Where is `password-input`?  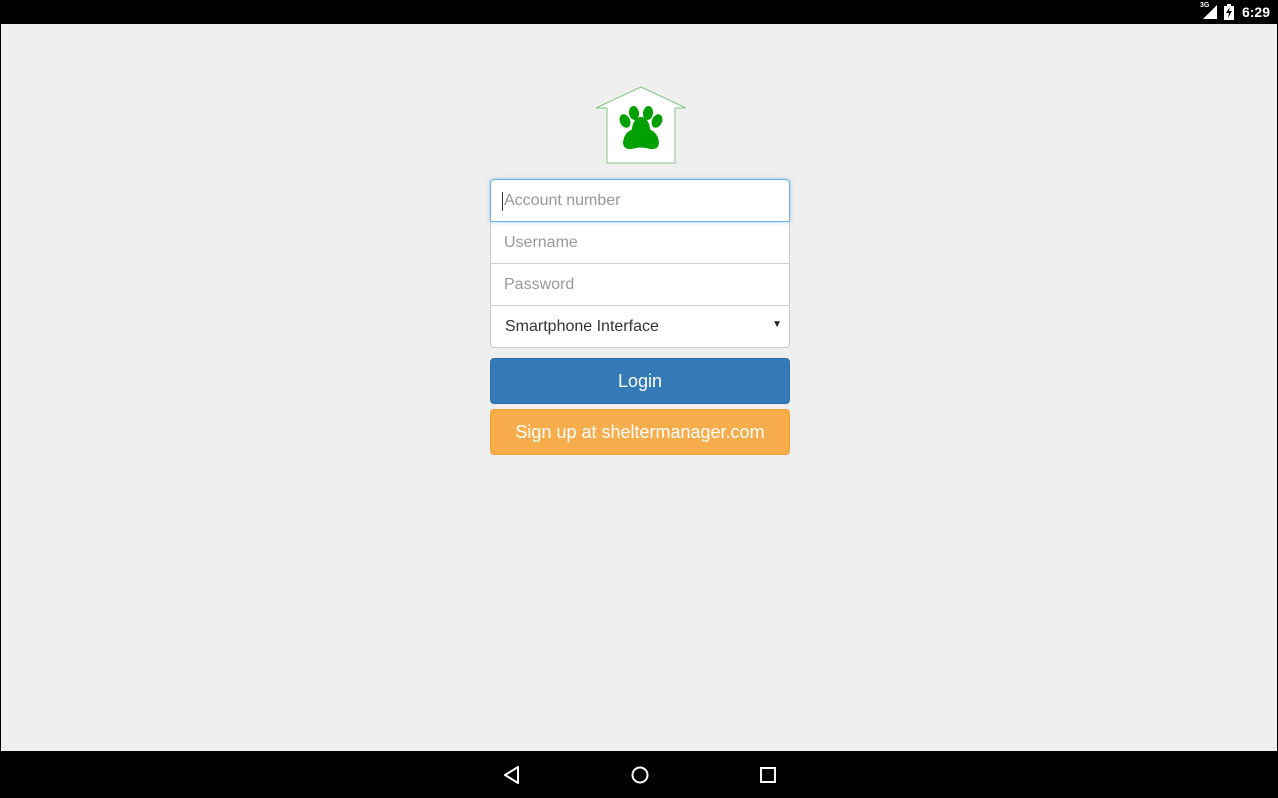 password-input is located at coordinates (645, 284).